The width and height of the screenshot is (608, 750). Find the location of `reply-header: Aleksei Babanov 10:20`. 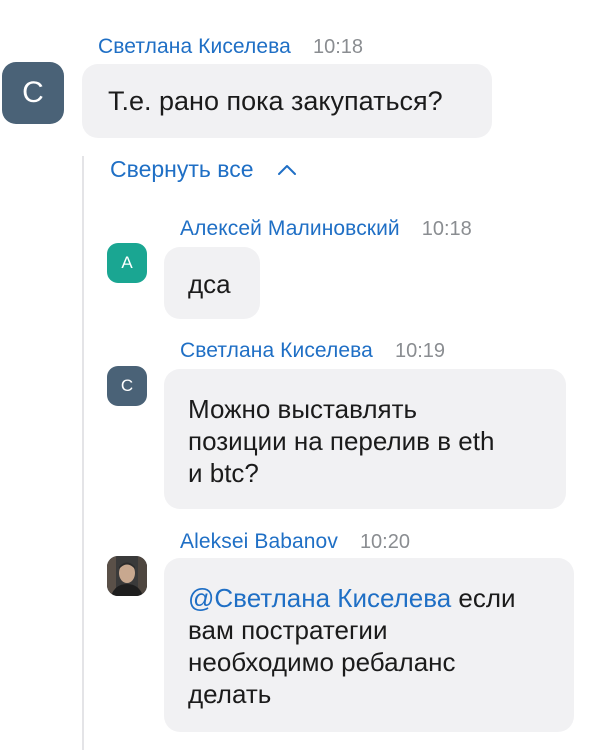

reply-header: Aleksei Babanov 10:20 is located at coordinates (295, 542).